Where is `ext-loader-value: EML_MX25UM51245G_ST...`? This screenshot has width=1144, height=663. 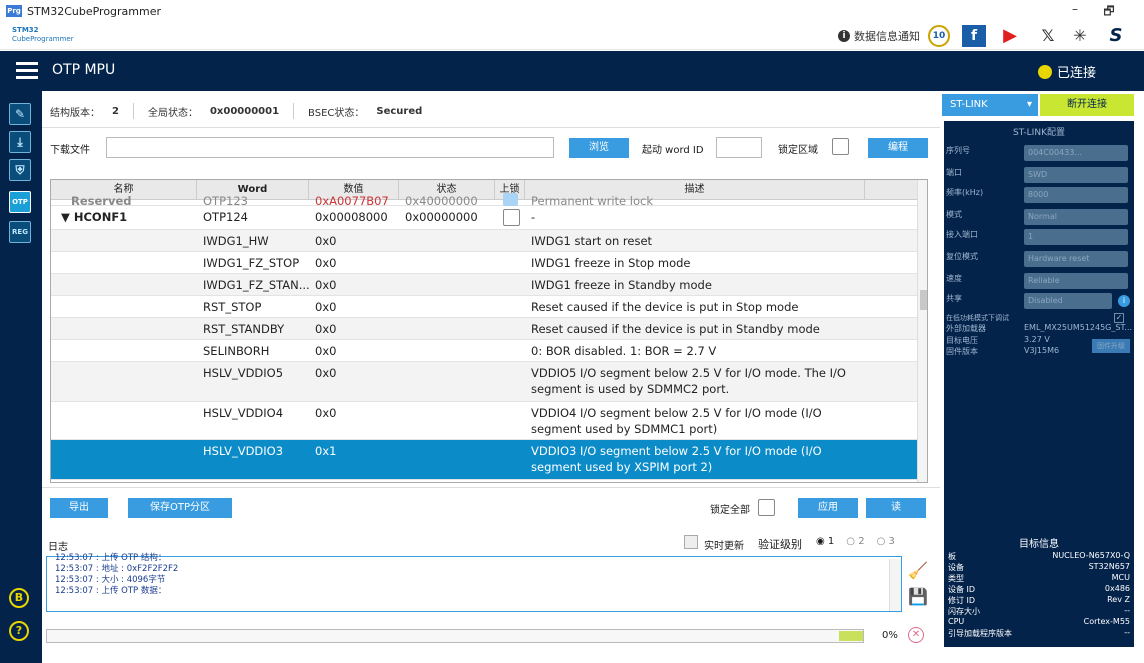
ext-loader-value: EML_MX25UM51245G_ST... is located at coordinates (1078, 327).